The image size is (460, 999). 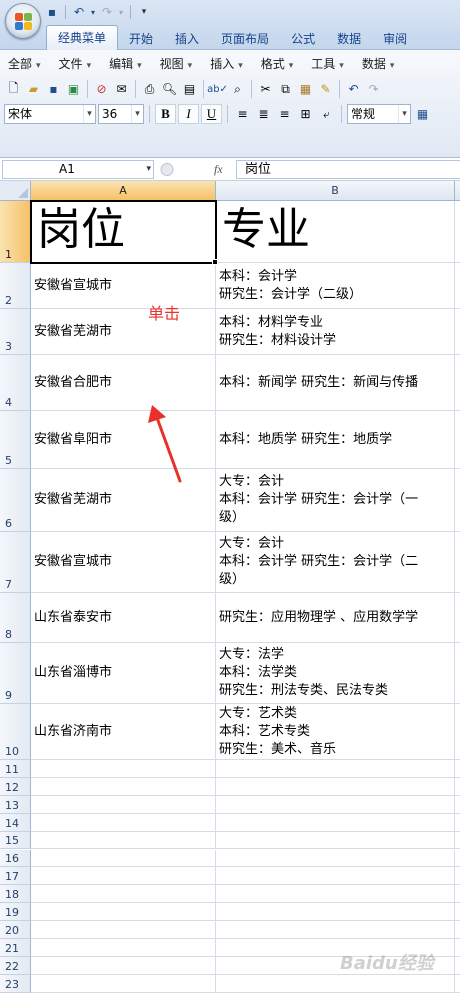 What do you see at coordinates (217, 89) in the screenshot?
I see `spelling-icon: ab✓` at bounding box center [217, 89].